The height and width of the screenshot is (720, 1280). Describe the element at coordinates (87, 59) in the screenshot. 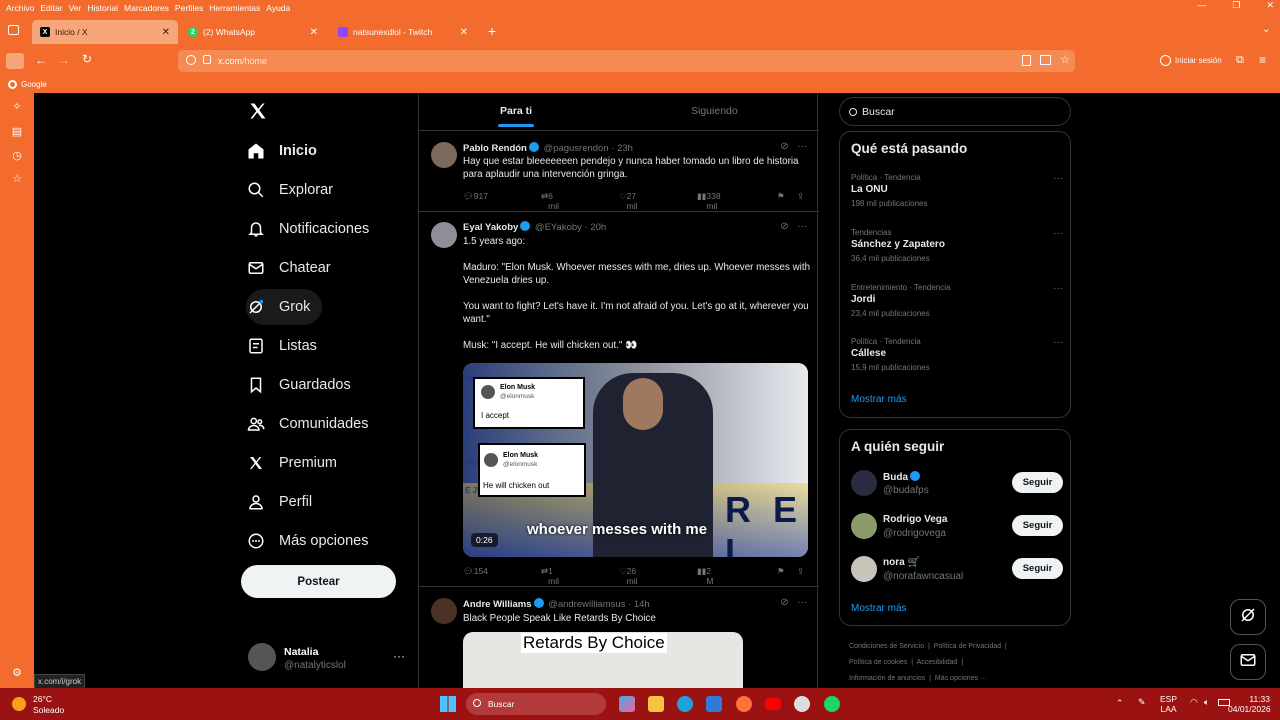

I see `reload-icon: ↻` at that location.